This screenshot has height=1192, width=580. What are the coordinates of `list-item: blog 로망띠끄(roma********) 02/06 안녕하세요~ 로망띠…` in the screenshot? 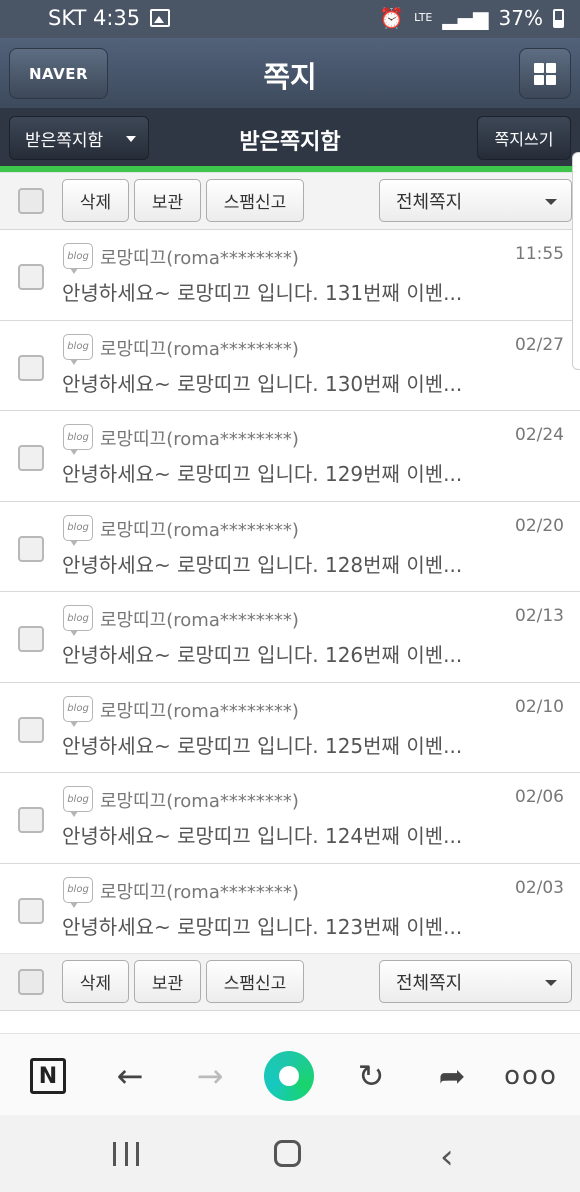 It's located at (290, 818).